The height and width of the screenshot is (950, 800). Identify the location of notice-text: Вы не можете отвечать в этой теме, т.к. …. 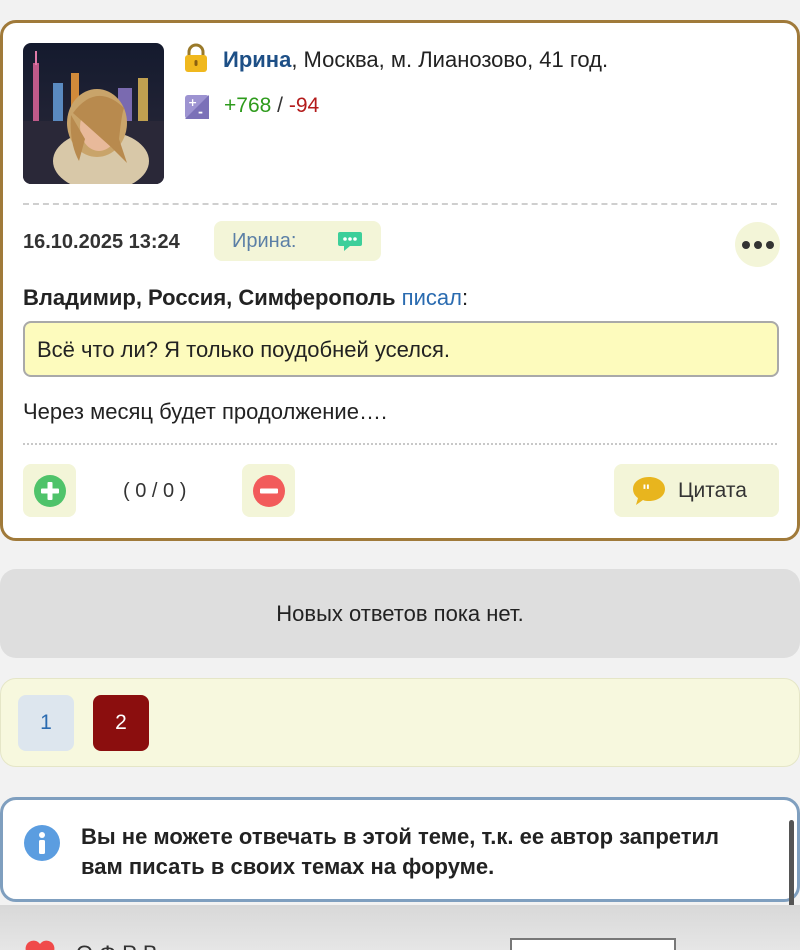
(400, 851).